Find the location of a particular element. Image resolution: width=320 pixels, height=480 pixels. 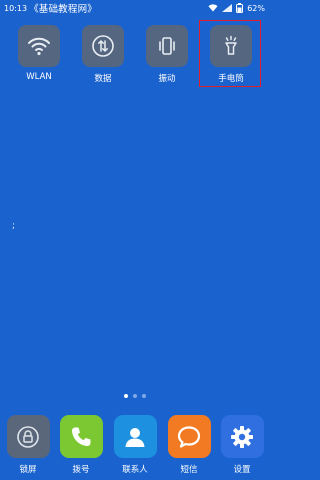

toggle-data-tile is located at coordinates (103, 46).